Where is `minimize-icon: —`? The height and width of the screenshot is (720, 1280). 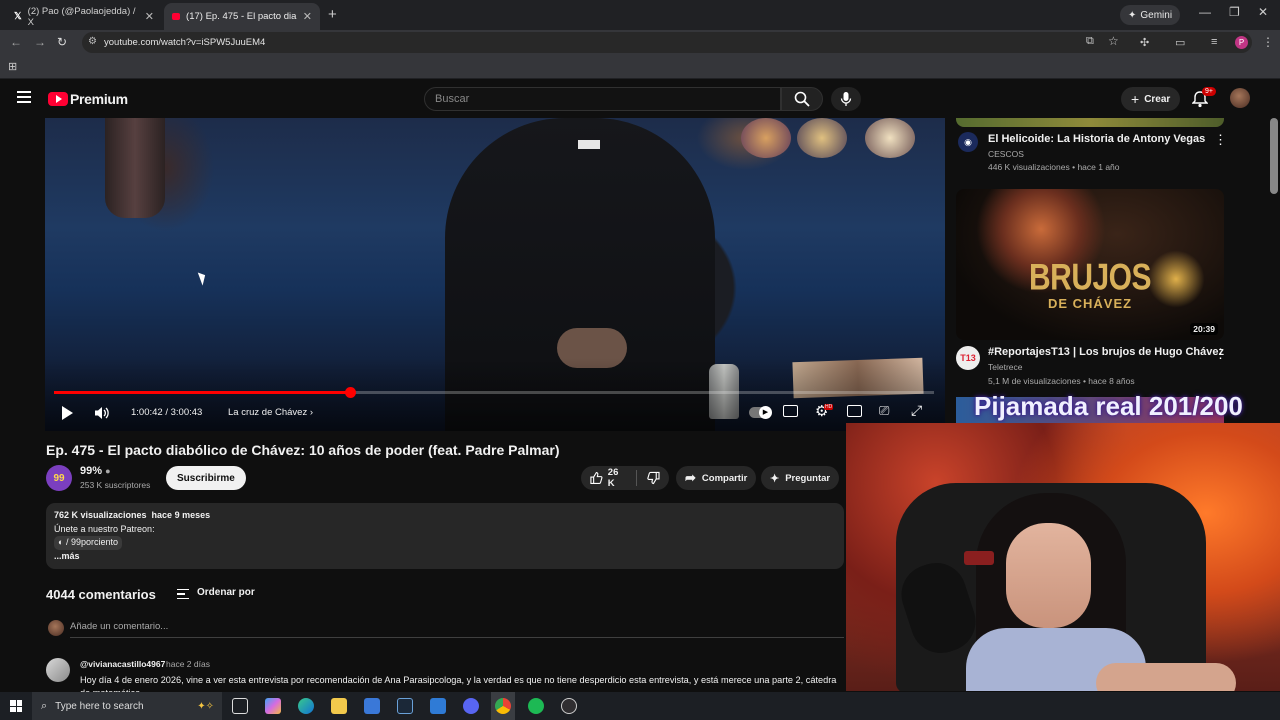 minimize-icon: — is located at coordinates (1205, 12).